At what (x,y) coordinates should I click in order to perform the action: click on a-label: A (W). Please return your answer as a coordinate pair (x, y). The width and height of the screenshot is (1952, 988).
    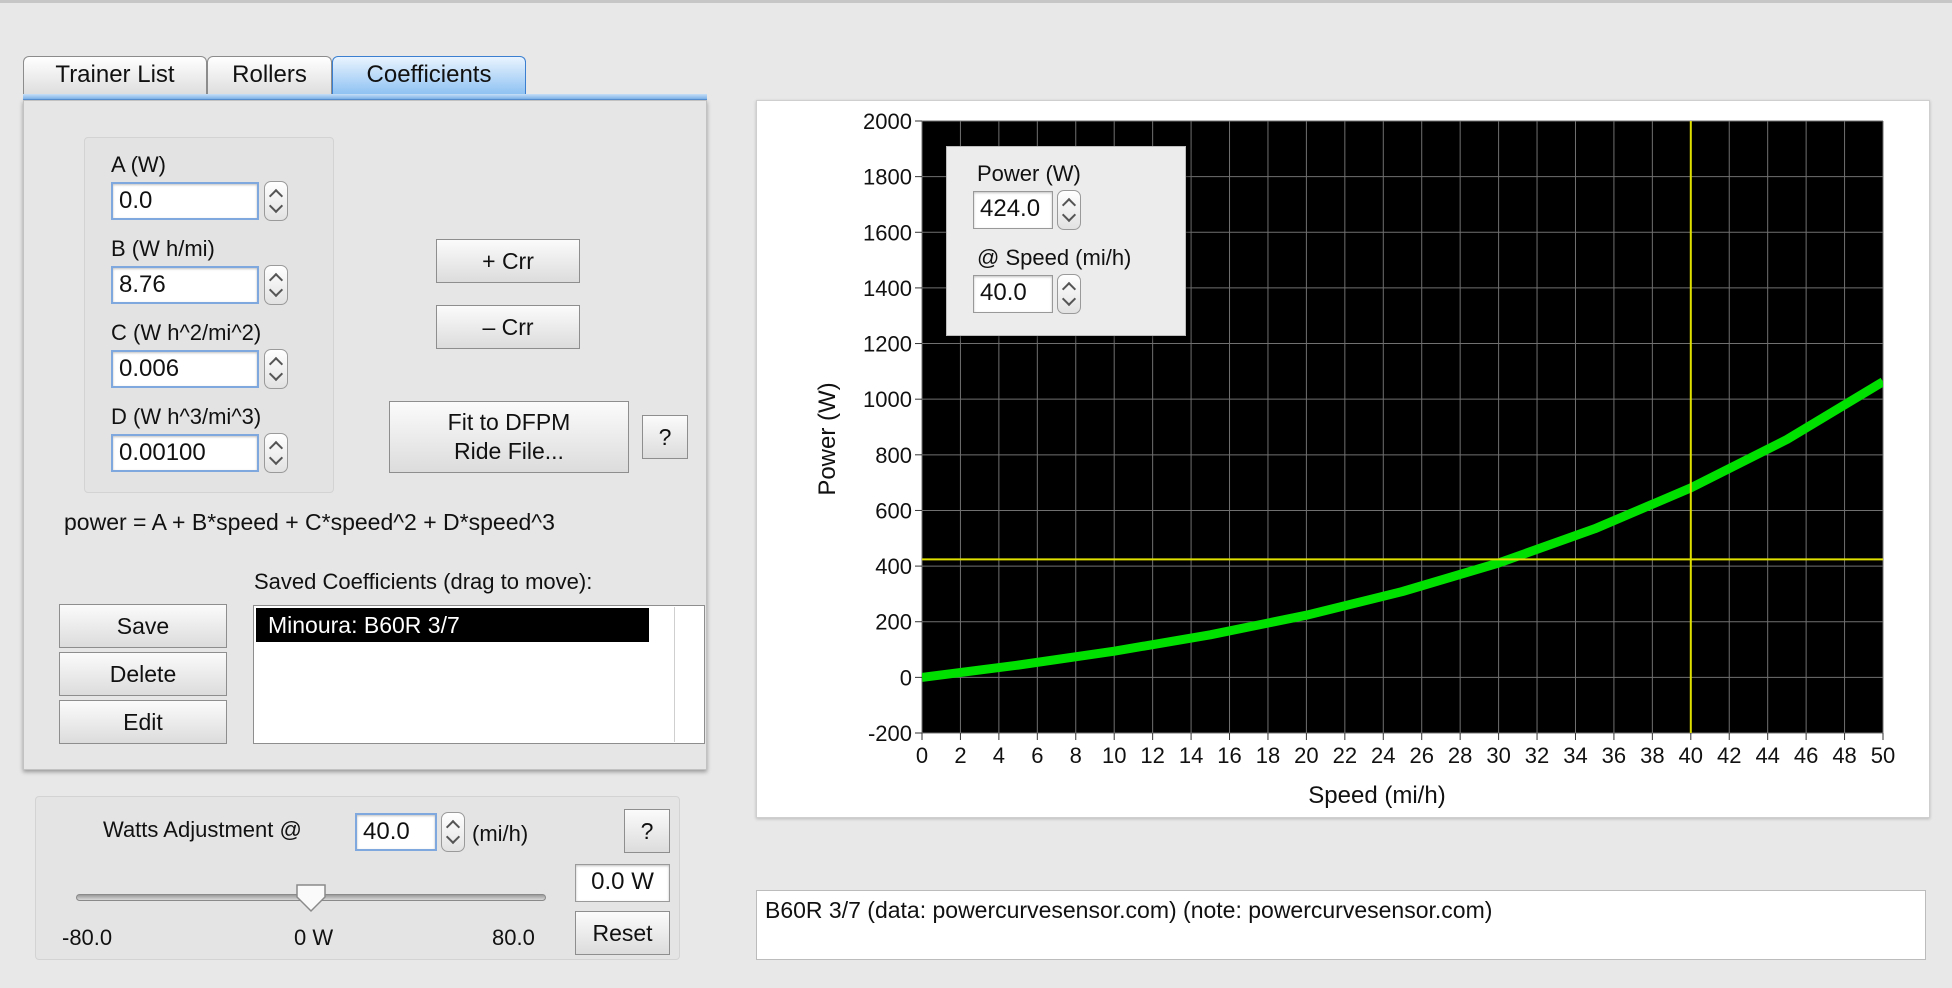
    Looking at the image, I should click on (138, 164).